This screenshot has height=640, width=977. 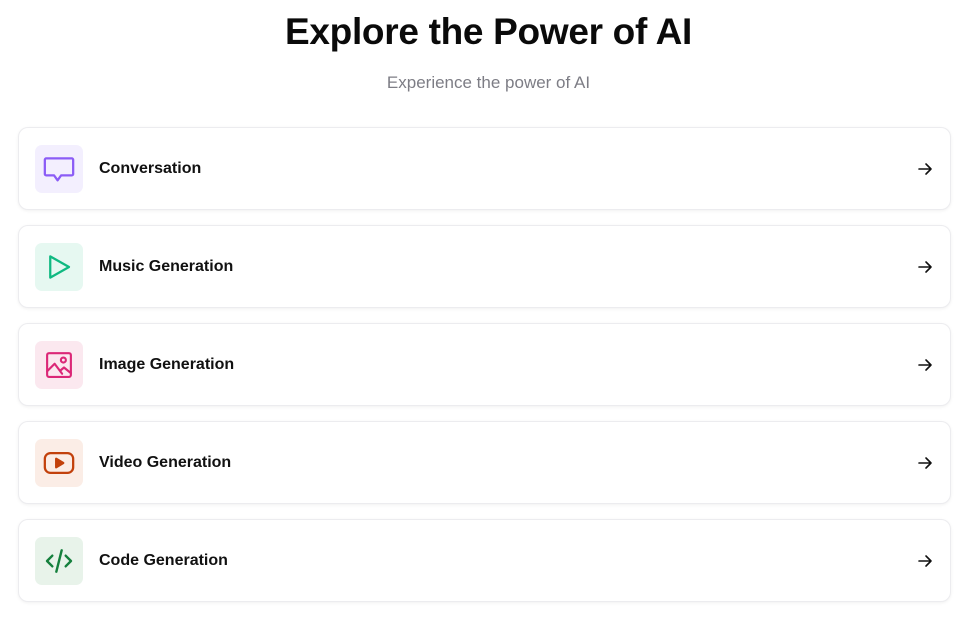 I want to click on code-generation-icon-tile, so click(x=59, y=560).